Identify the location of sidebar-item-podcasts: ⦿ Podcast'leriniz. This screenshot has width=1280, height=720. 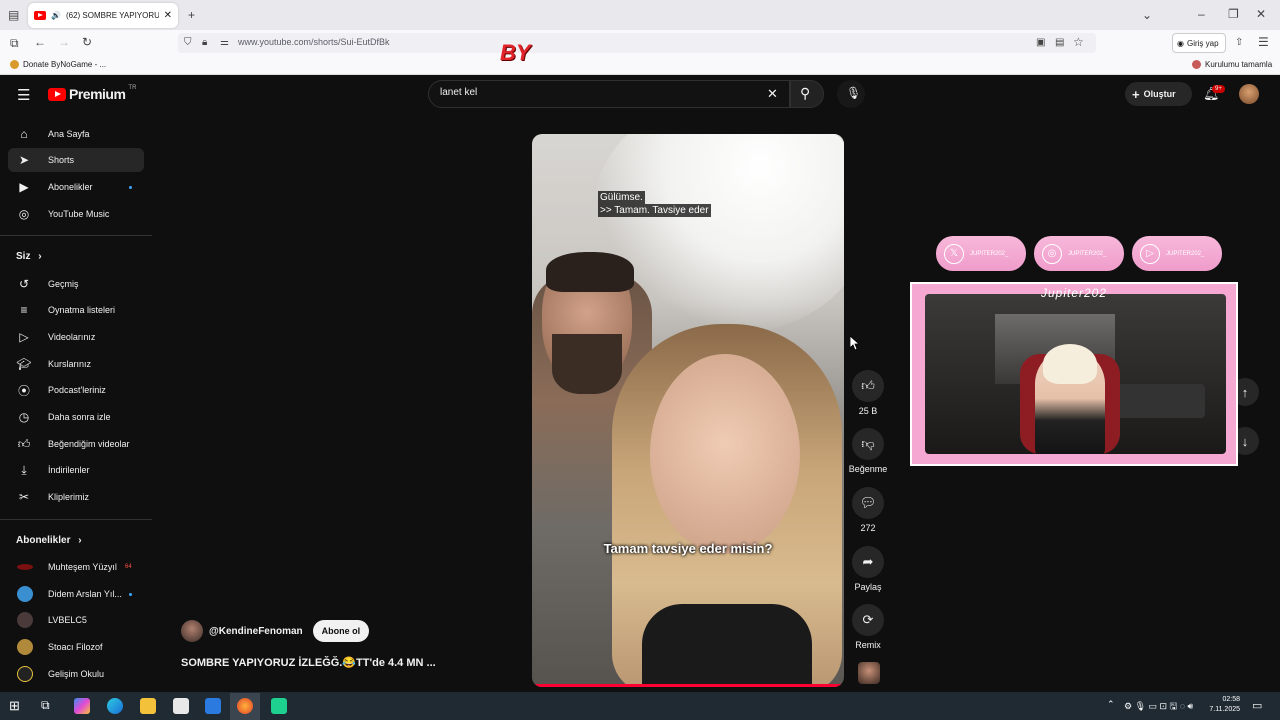
(76, 390).